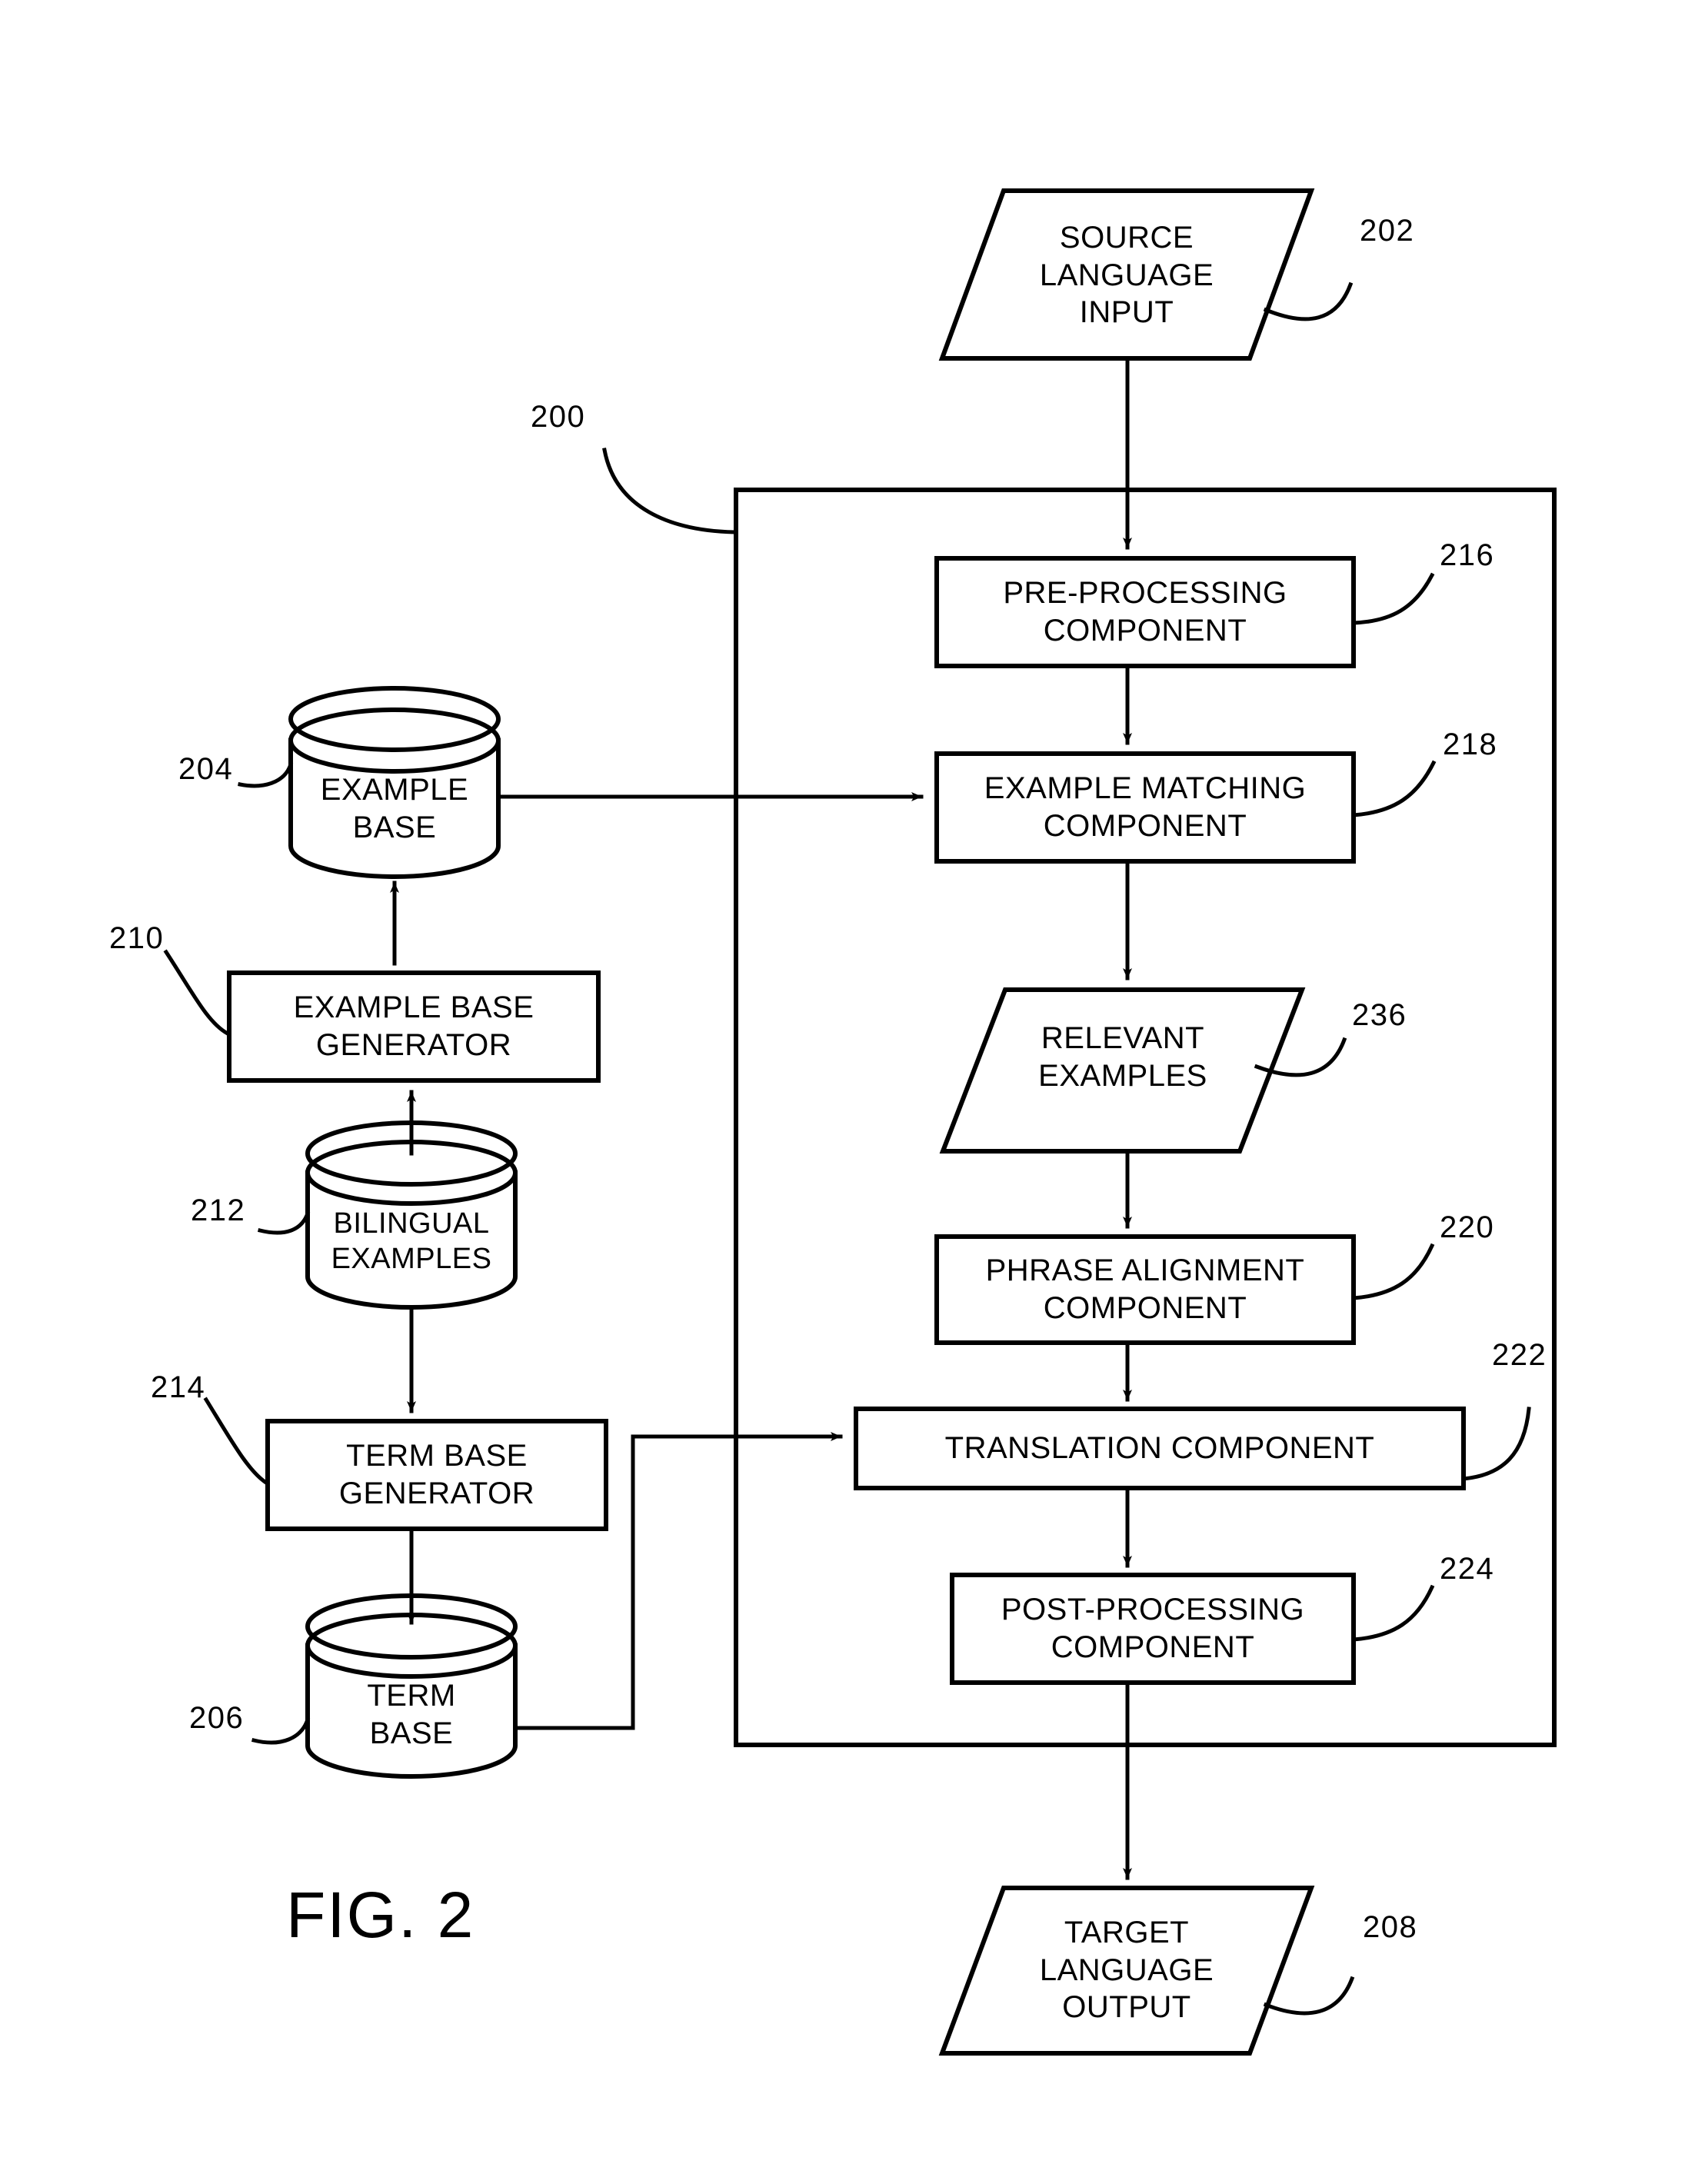  What do you see at coordinates (1379, 1015) in the screenshot?
I see `ref-236: 236` at bounding box center [1379, 1015].